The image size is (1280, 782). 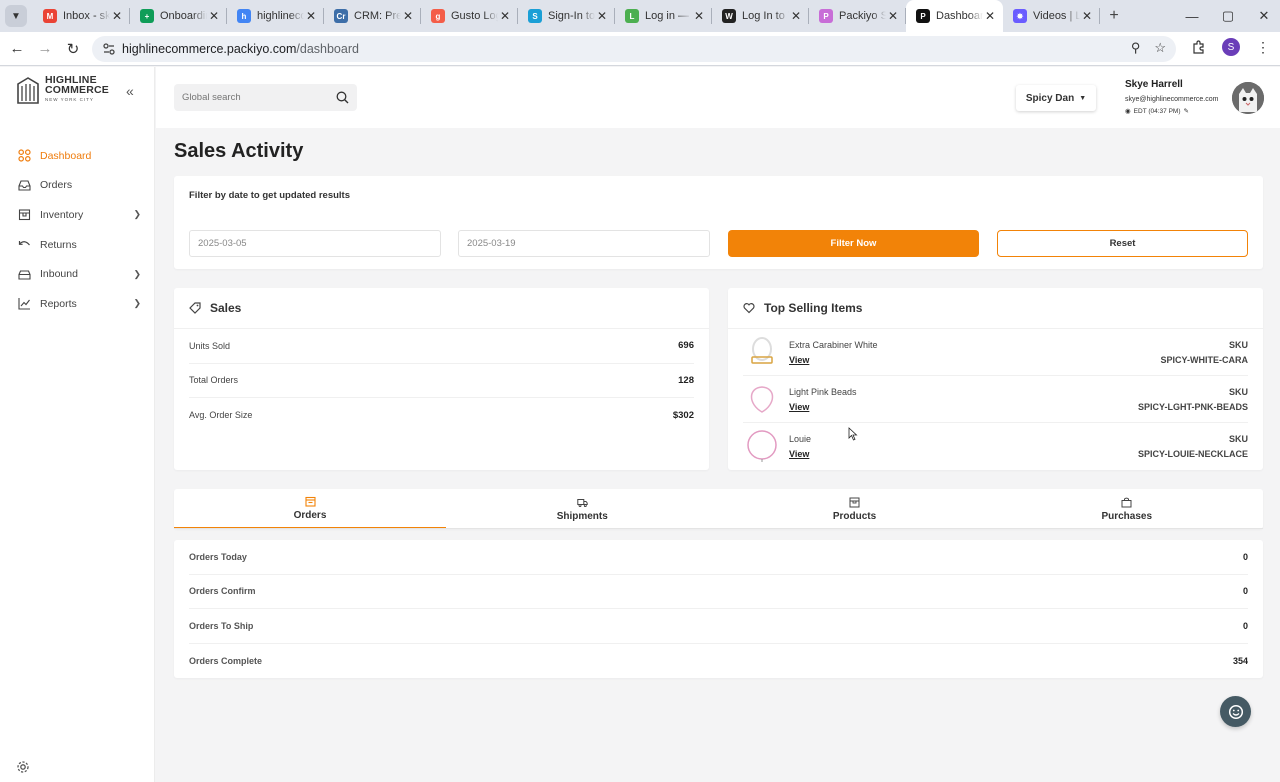 I want to click on edit-pencil-icon: ✎, so click(x=1186, y=111).